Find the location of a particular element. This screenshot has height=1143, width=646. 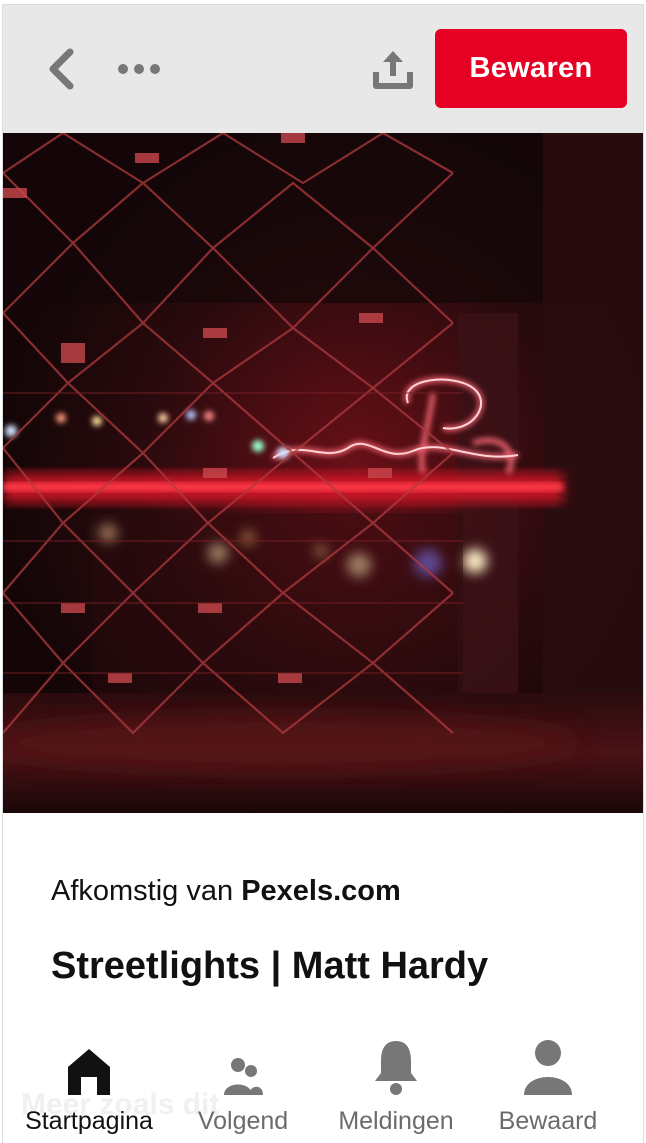

save-button: Bewaren is located at coordinates (531, 68).